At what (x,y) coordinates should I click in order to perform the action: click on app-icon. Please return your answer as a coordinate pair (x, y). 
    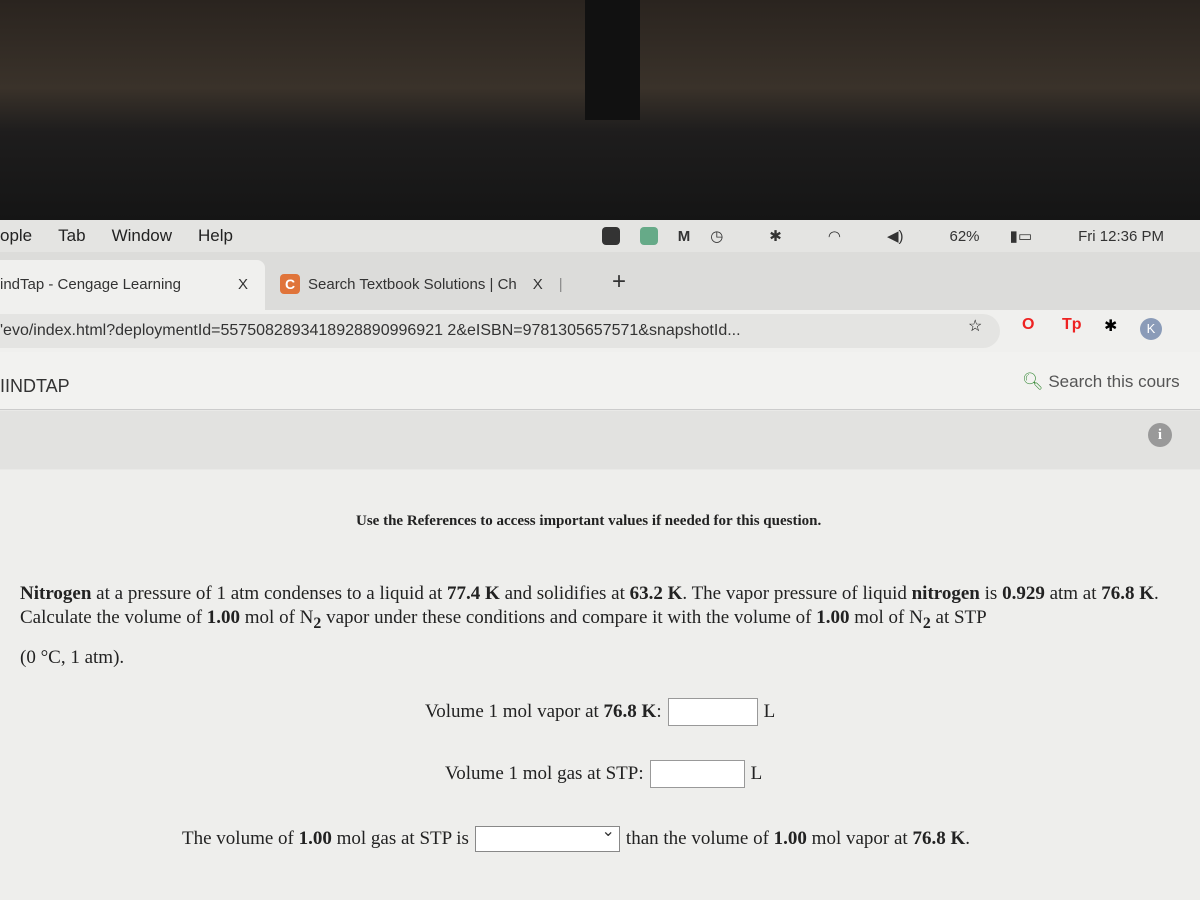
    Looking at the image, I should click on (648, 236).